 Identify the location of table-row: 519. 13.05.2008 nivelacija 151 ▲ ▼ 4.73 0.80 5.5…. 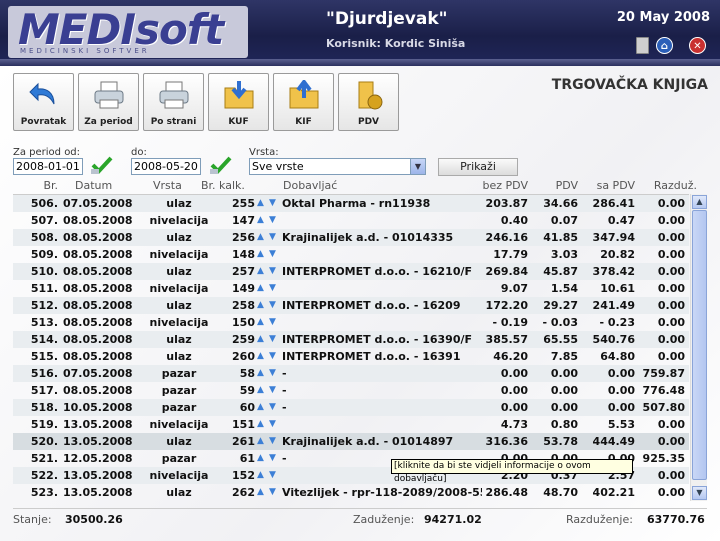
(351, 424).